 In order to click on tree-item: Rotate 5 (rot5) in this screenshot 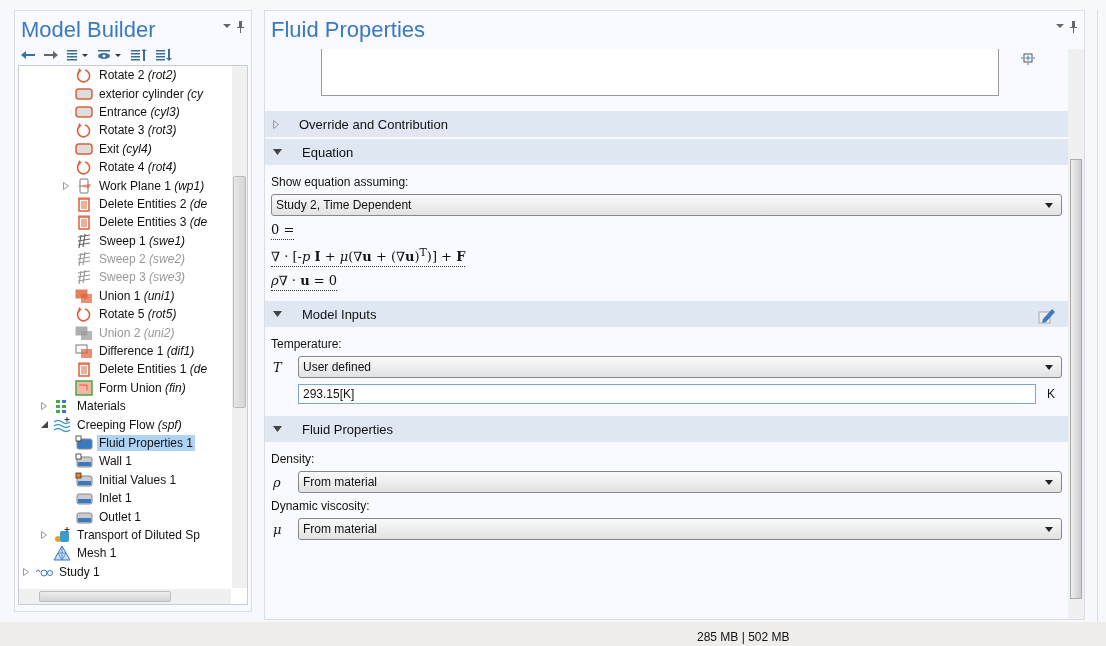, I will do `click(138, 314)`.